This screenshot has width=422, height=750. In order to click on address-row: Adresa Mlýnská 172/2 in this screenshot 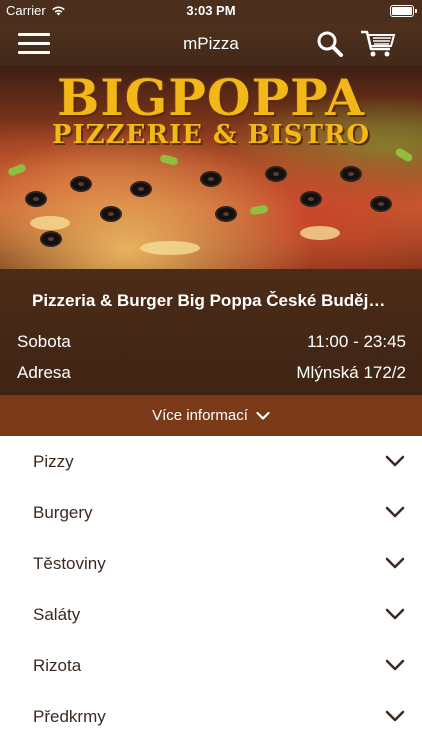, I will do `click(211, 373)`.